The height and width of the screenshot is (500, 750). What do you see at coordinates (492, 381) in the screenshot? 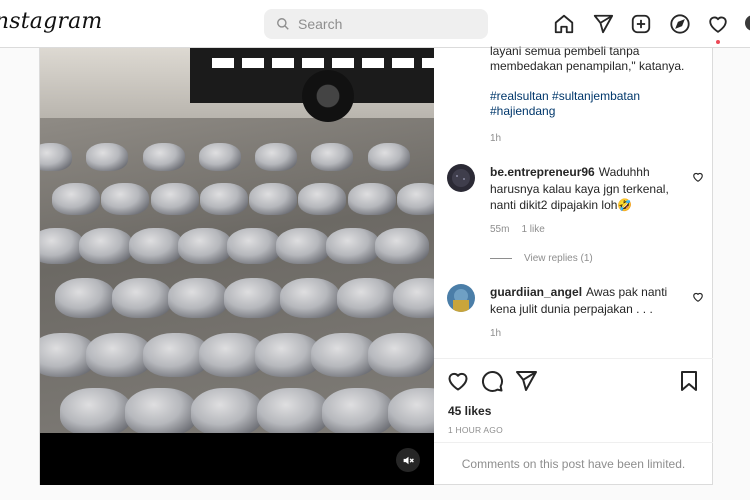
I see `comment-bubble-icon` at bounding box center [492, 381].